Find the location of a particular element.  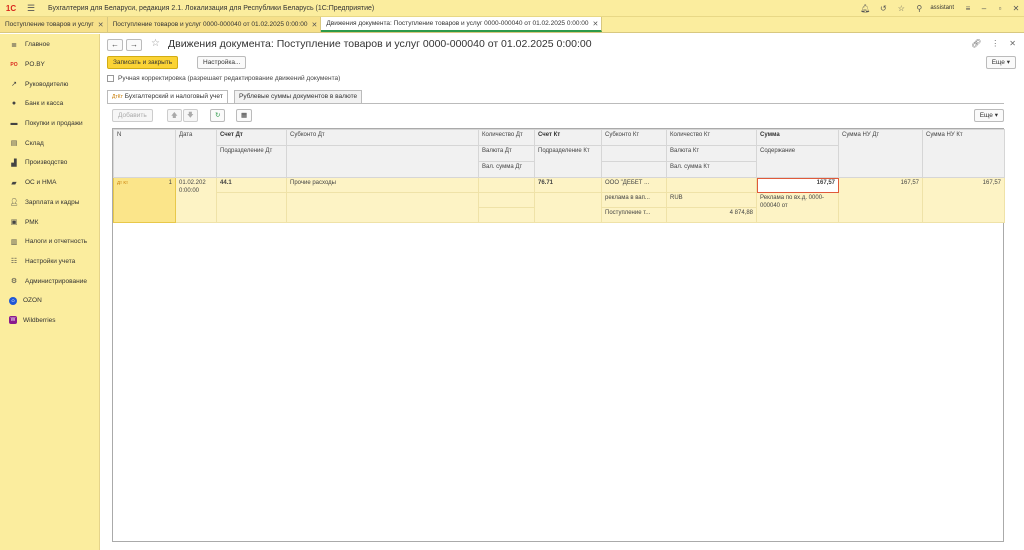

row-cur-dt is located at coordinates (506, 200).